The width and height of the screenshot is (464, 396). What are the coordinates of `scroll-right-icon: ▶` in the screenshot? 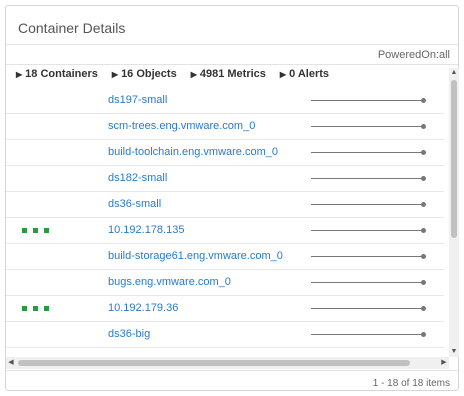 It's located at (444, 363).